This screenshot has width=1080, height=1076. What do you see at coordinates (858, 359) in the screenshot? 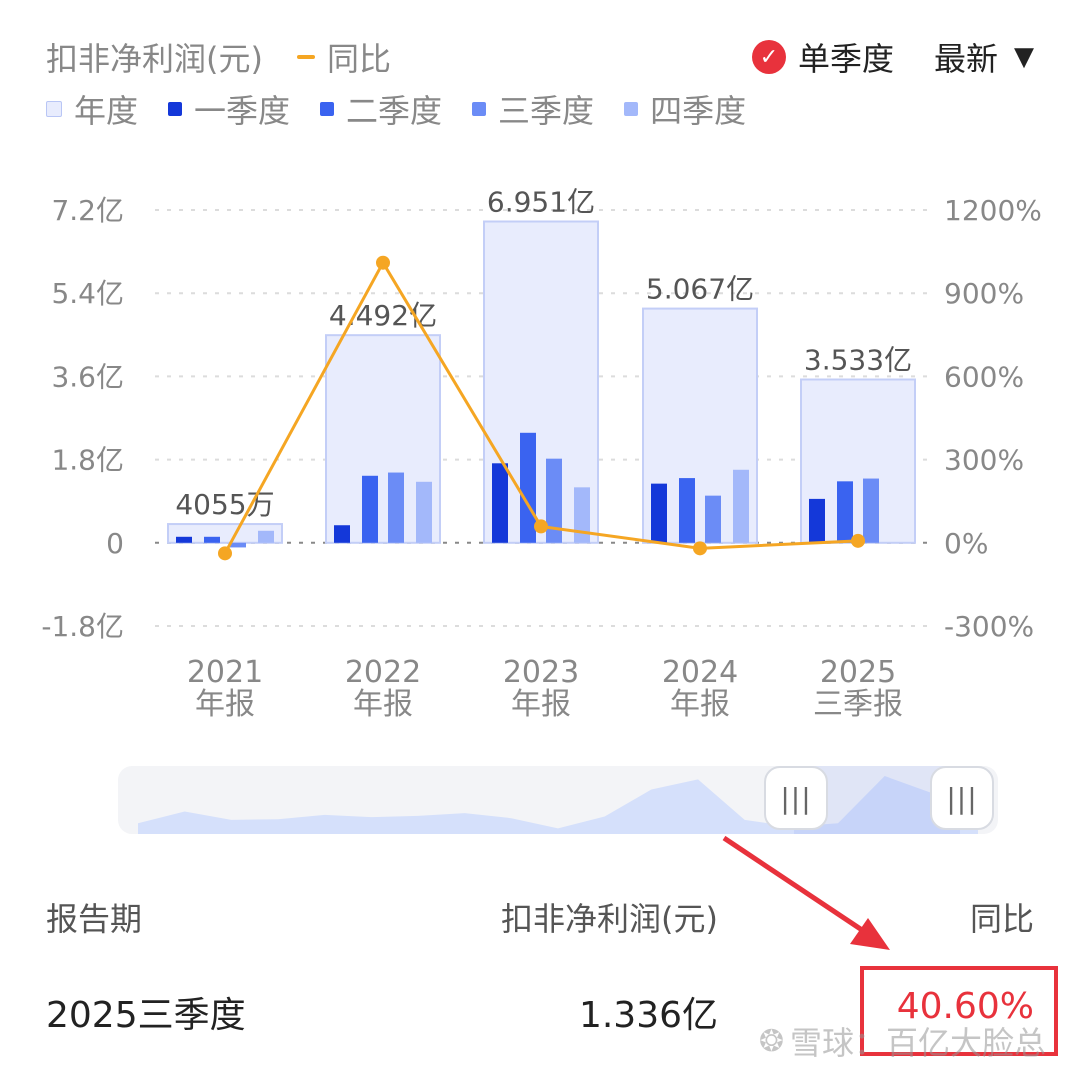
I see `annual-value-label: 3.533亿` at bounding box center [858, 359].